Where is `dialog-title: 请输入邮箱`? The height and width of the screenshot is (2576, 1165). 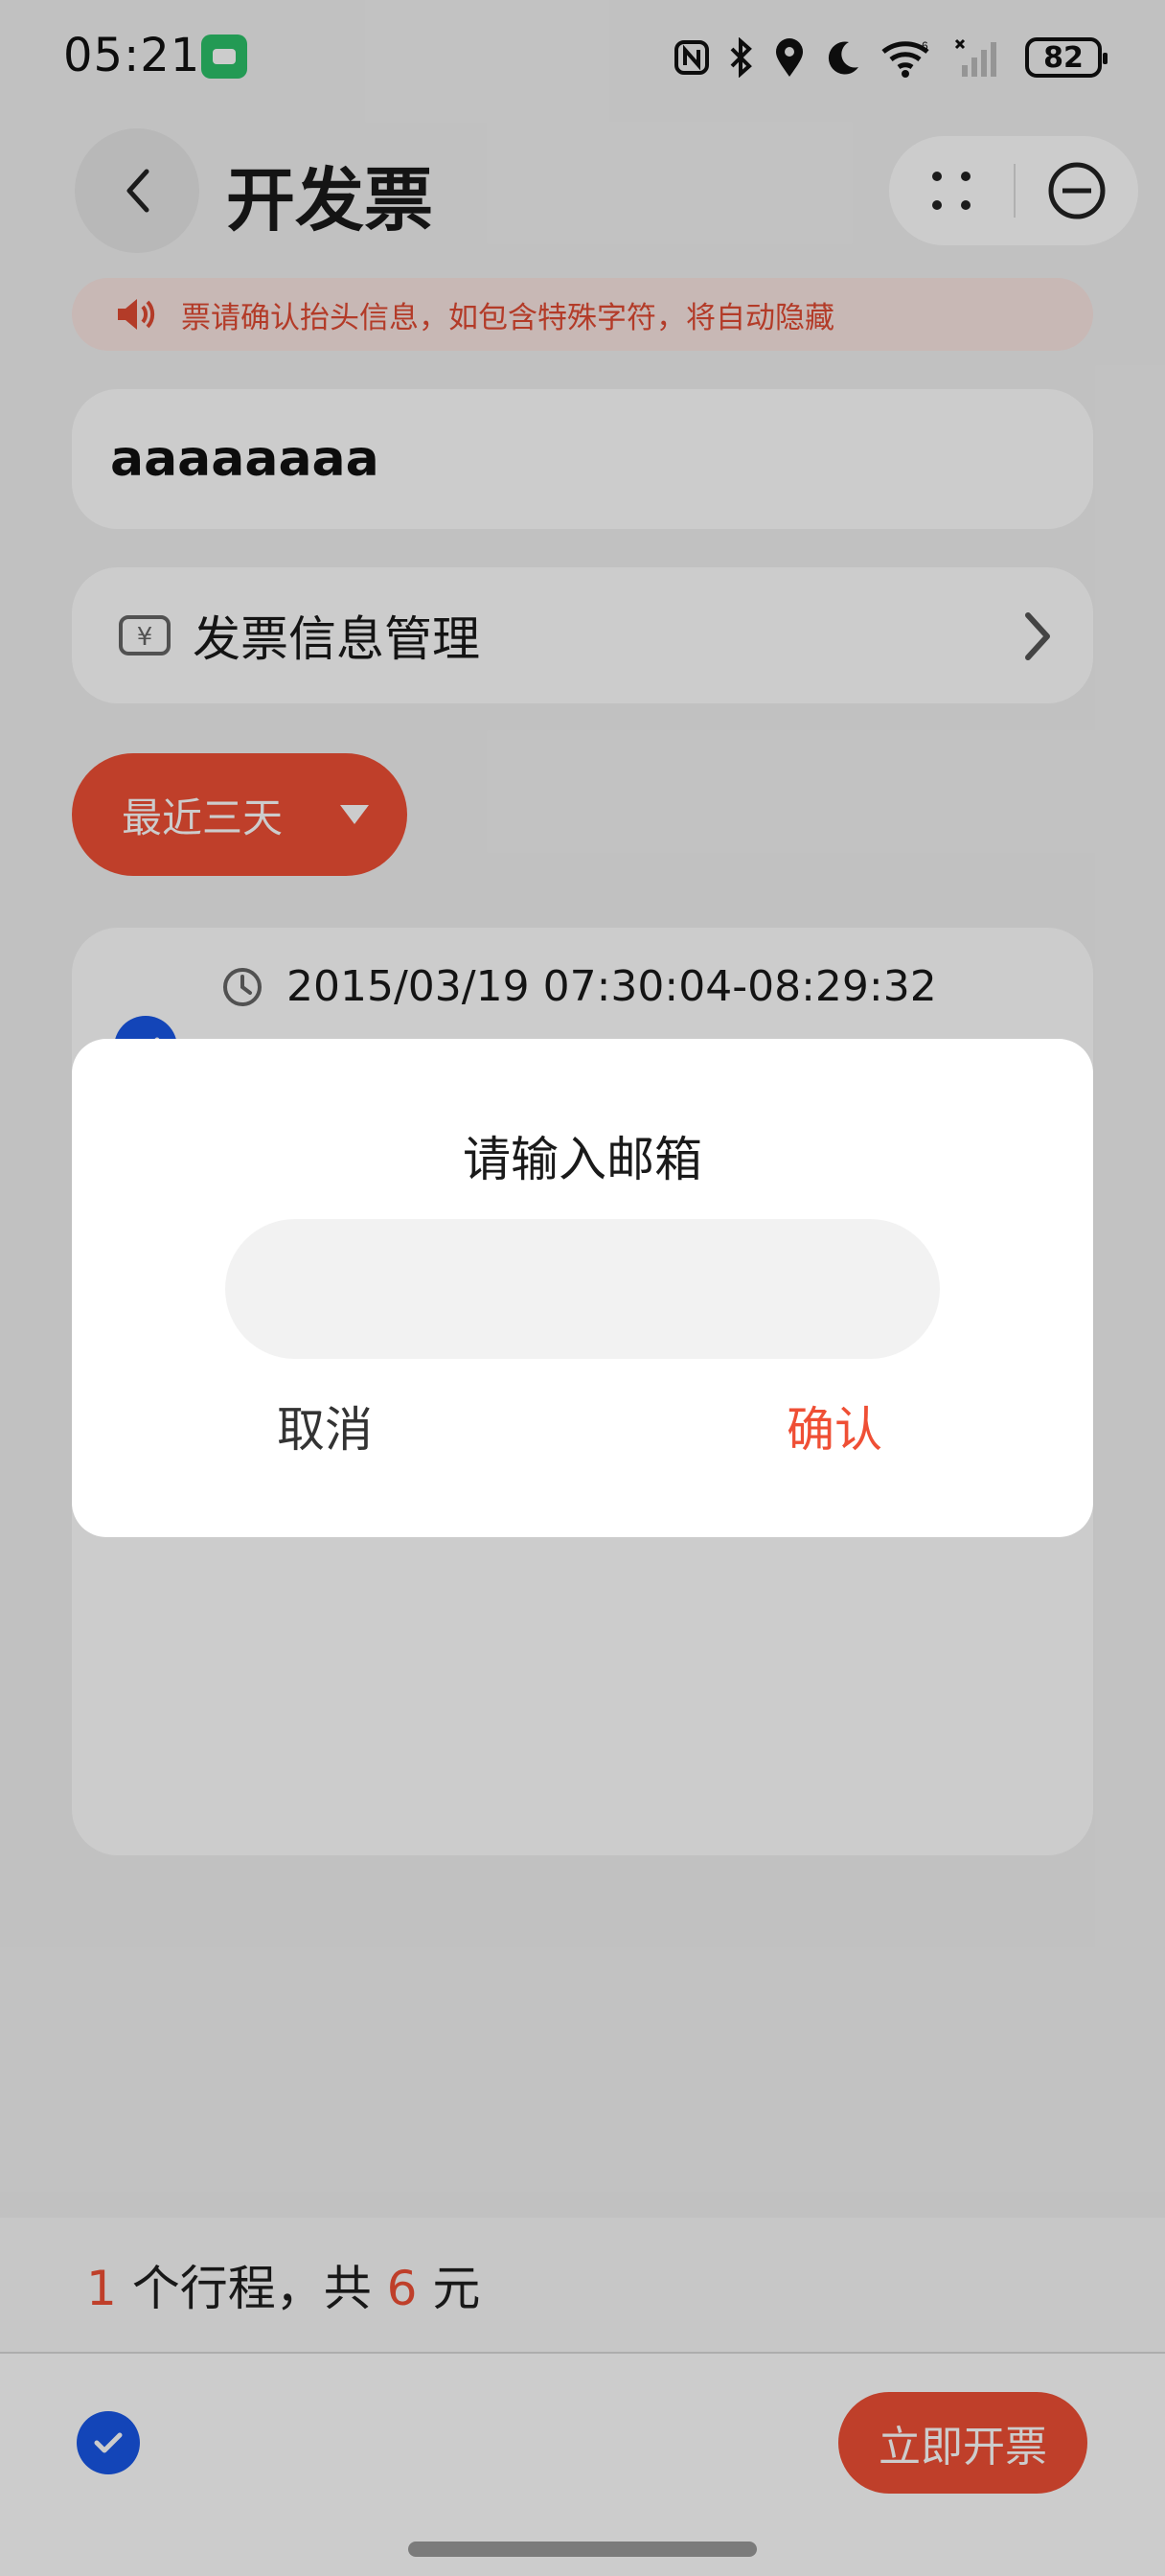
dialog-title: 请输入邮箱 is located at coordinates (582, 1159).